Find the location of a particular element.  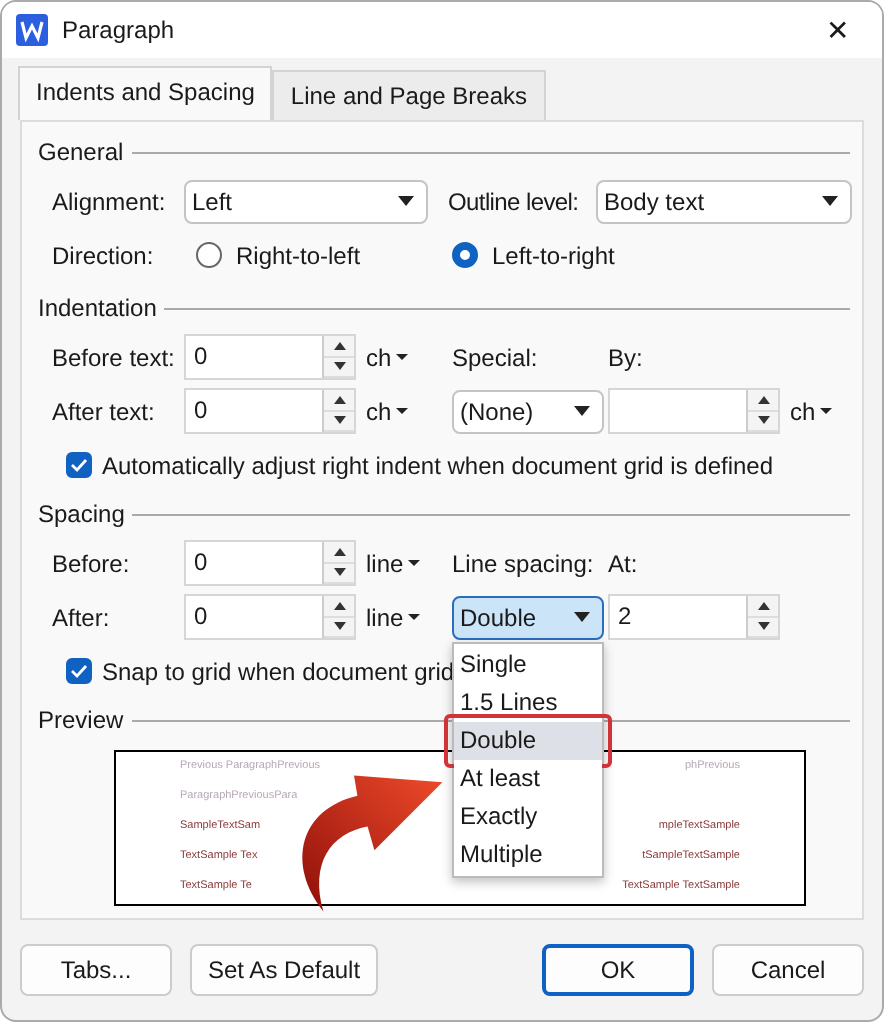

special-dropdown: (None) is located at coordinates (528, 411).